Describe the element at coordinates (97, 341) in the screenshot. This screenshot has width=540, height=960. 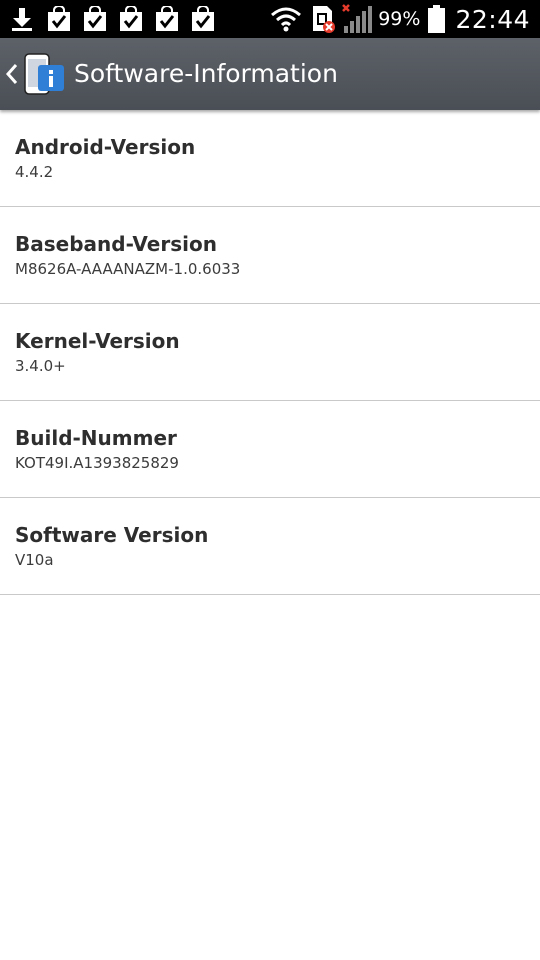
I see `row-title: Kernel-Version` at that location.